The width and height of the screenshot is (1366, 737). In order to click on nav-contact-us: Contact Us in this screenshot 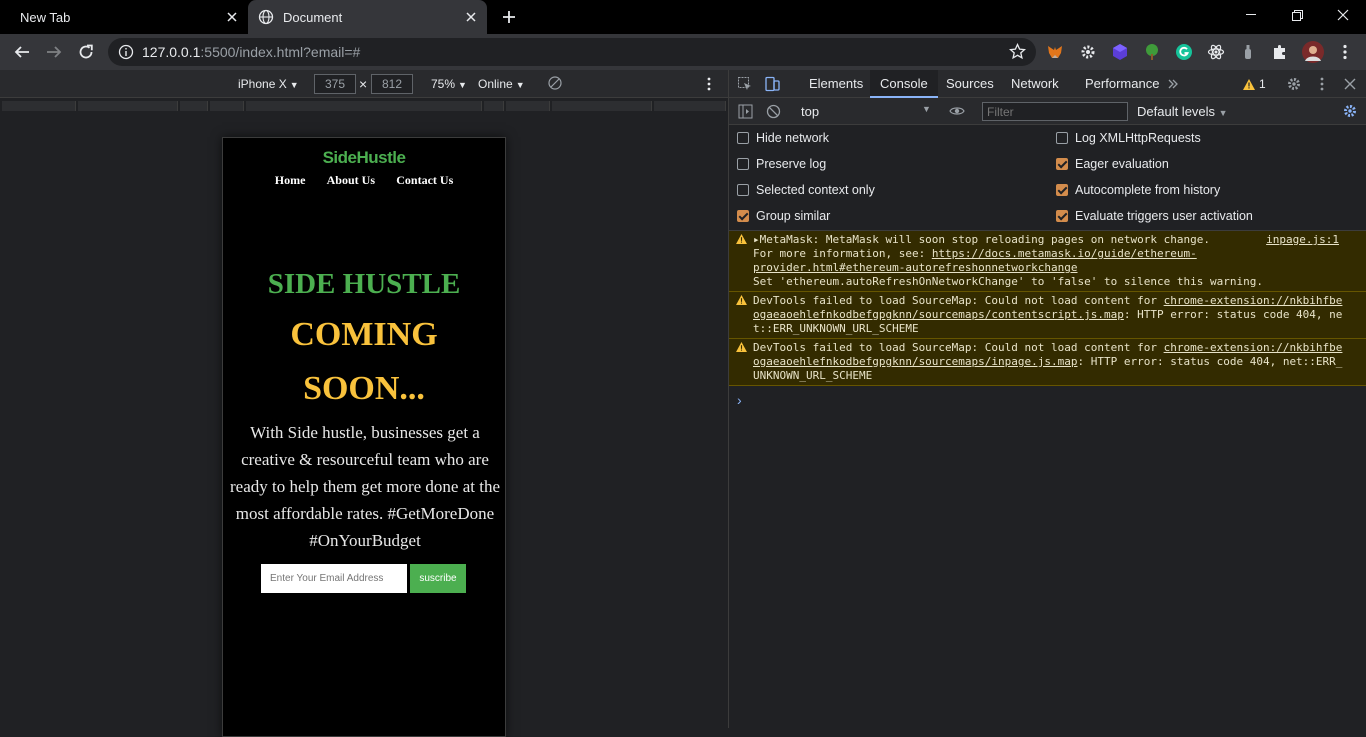, I will do `click(424, 180)`.